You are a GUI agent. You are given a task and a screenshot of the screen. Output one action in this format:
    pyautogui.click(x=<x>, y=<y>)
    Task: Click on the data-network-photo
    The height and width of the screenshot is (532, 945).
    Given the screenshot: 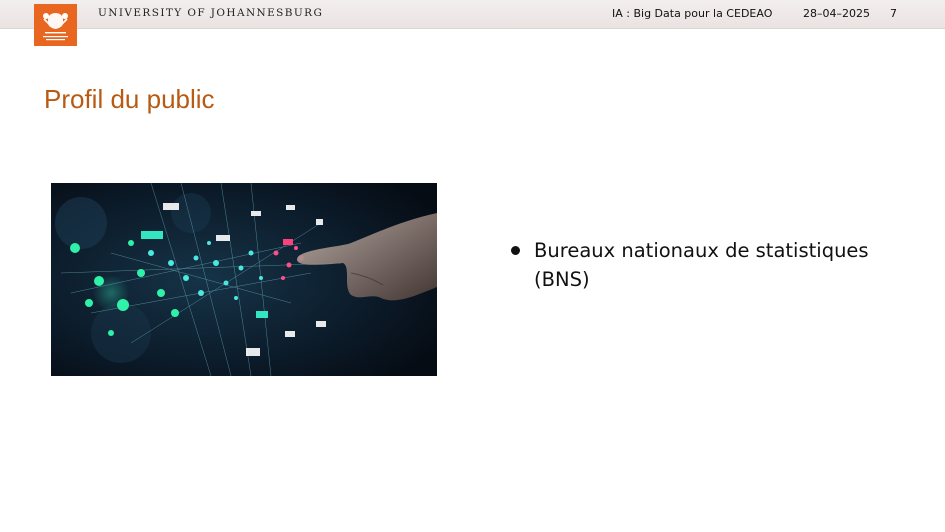 What is the action you would take?
    pyautogui.click(x=244, y=279)
    